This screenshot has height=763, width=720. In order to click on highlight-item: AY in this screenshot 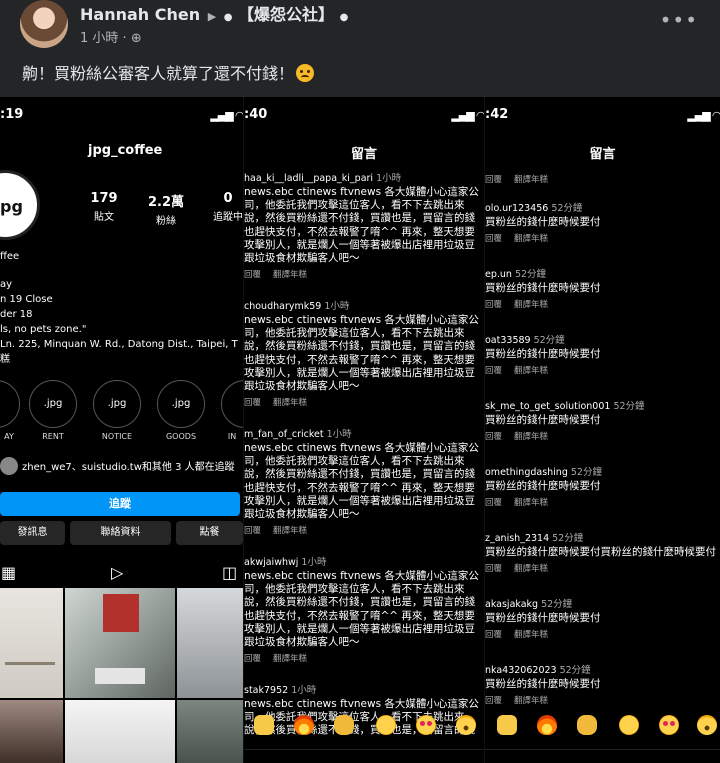, I will do `click(11, 410)`.